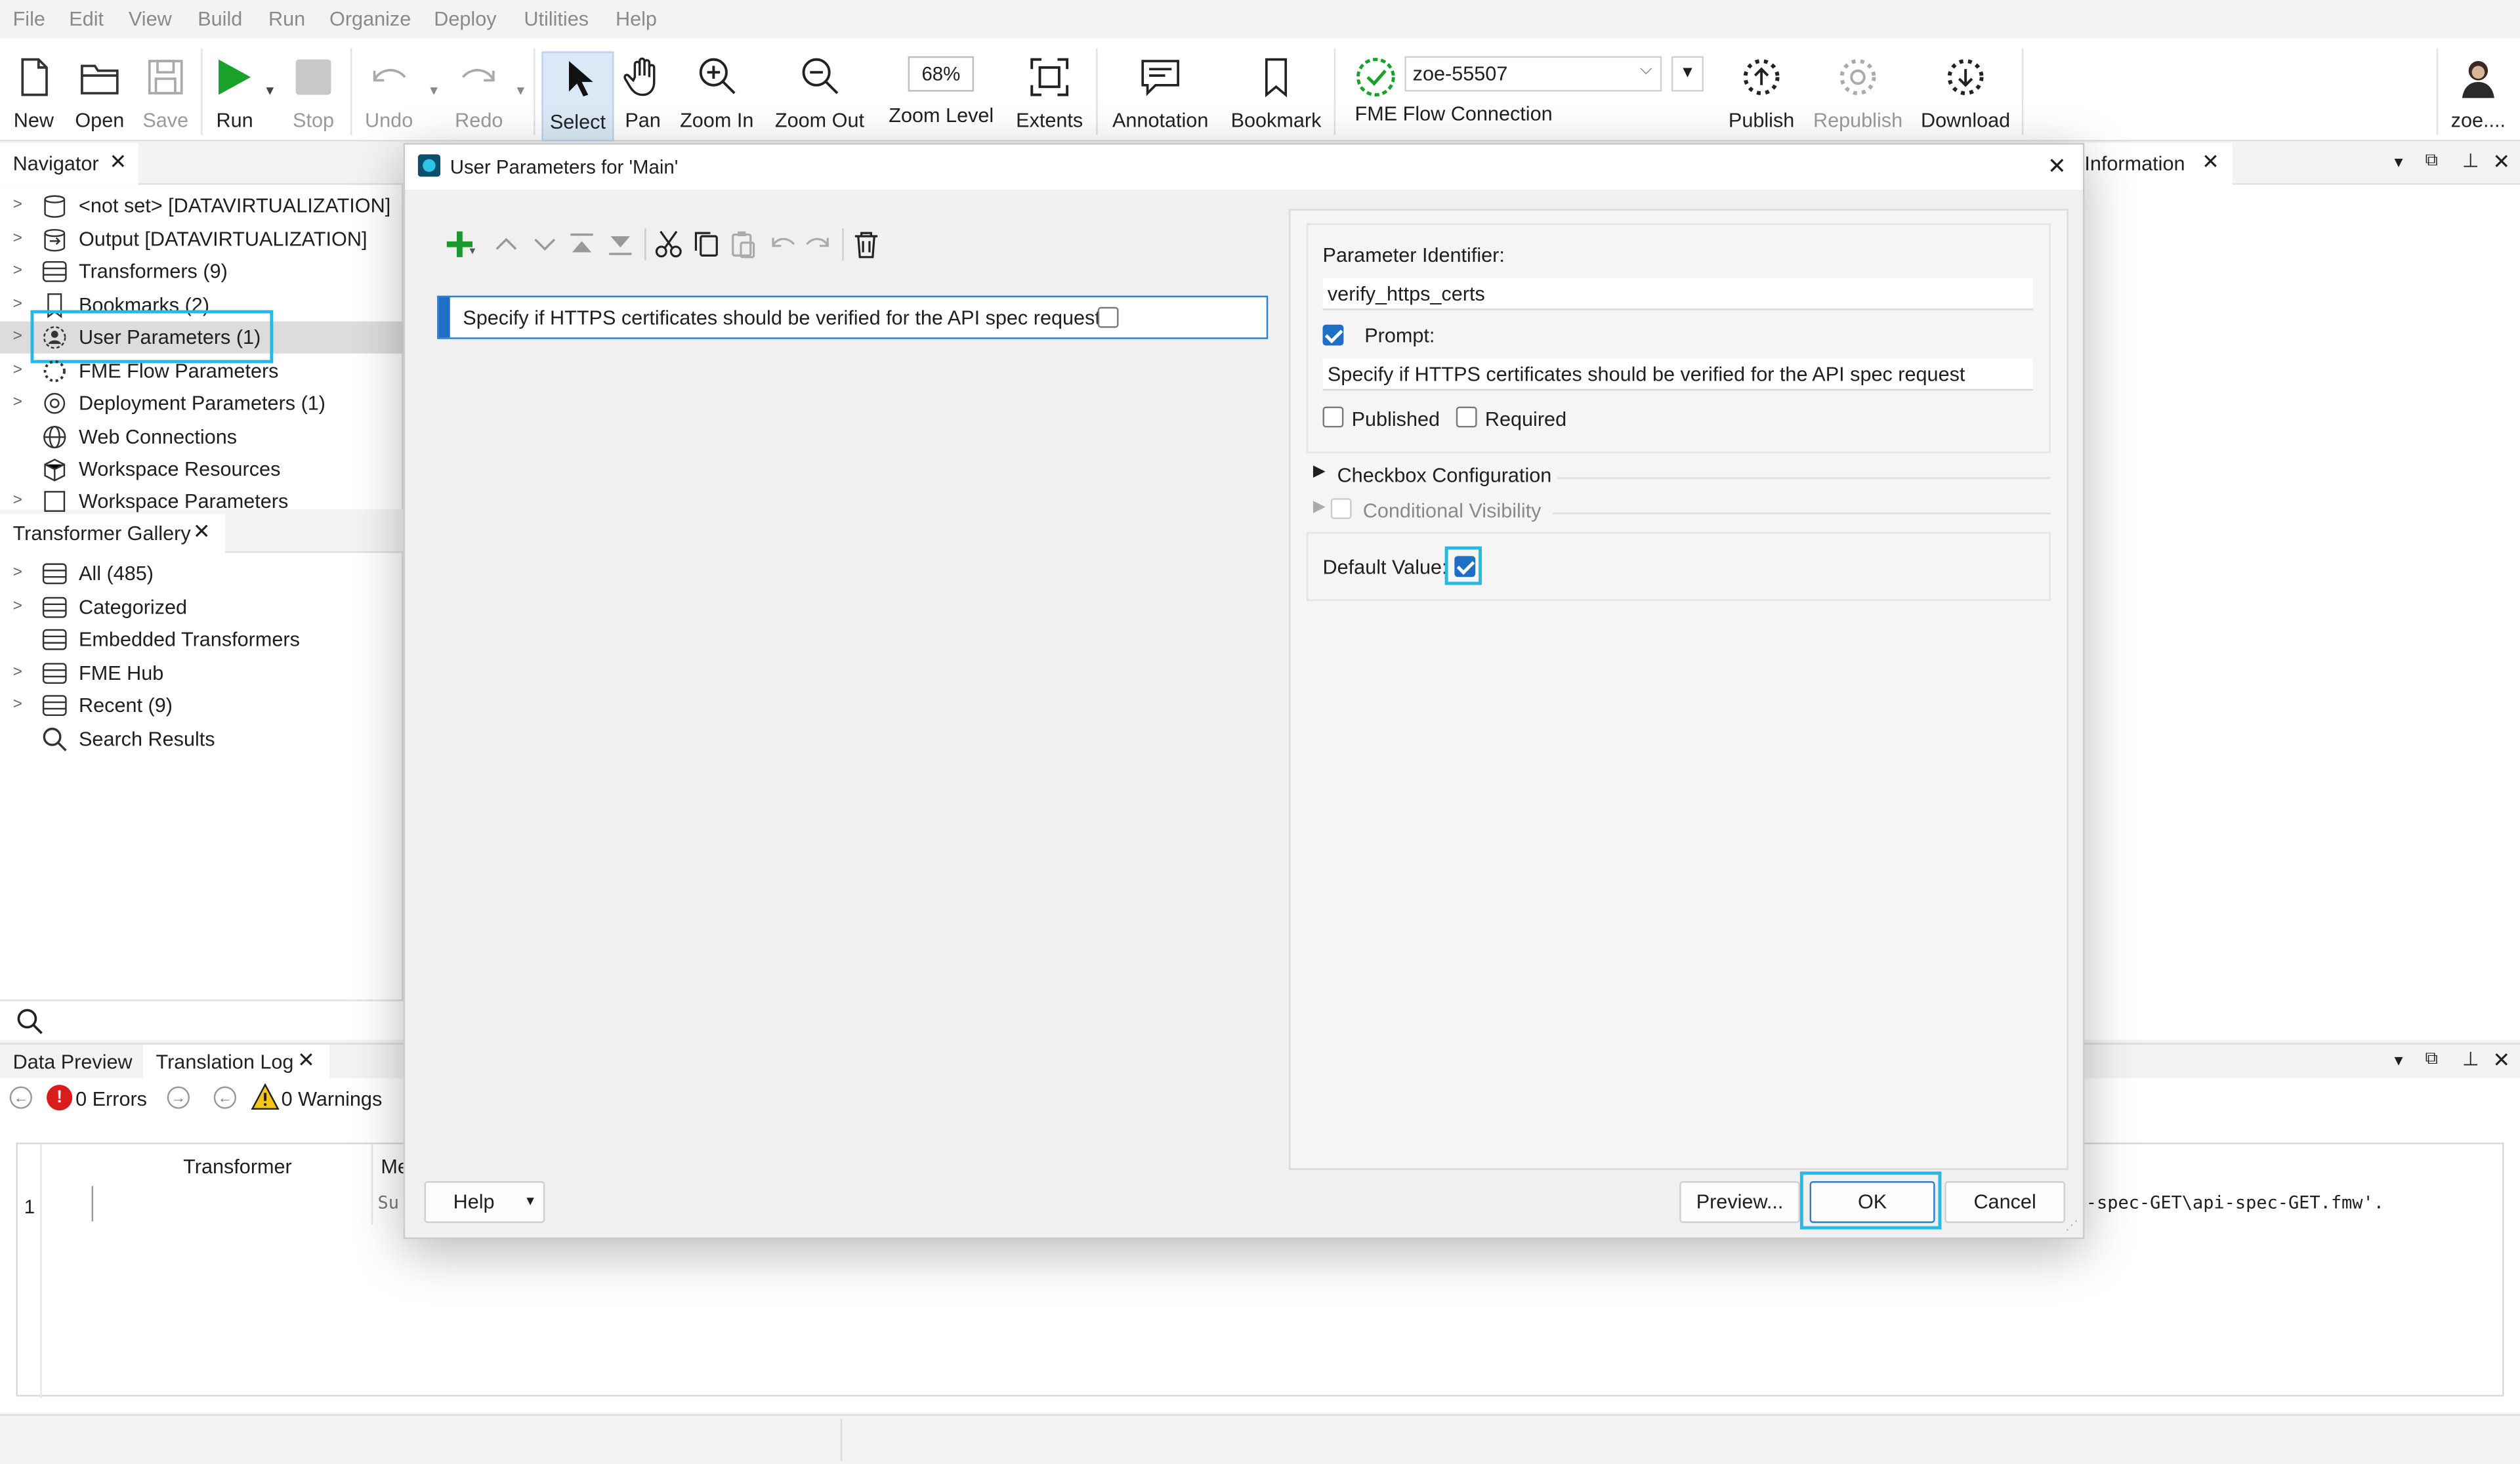 The width and height of the screenshot is (2520, 1464). Describe the element at coordinates (112, 533) in the screenshot. I see `tab-transformer-gallery: Transformer Gallery ✕` at that location.